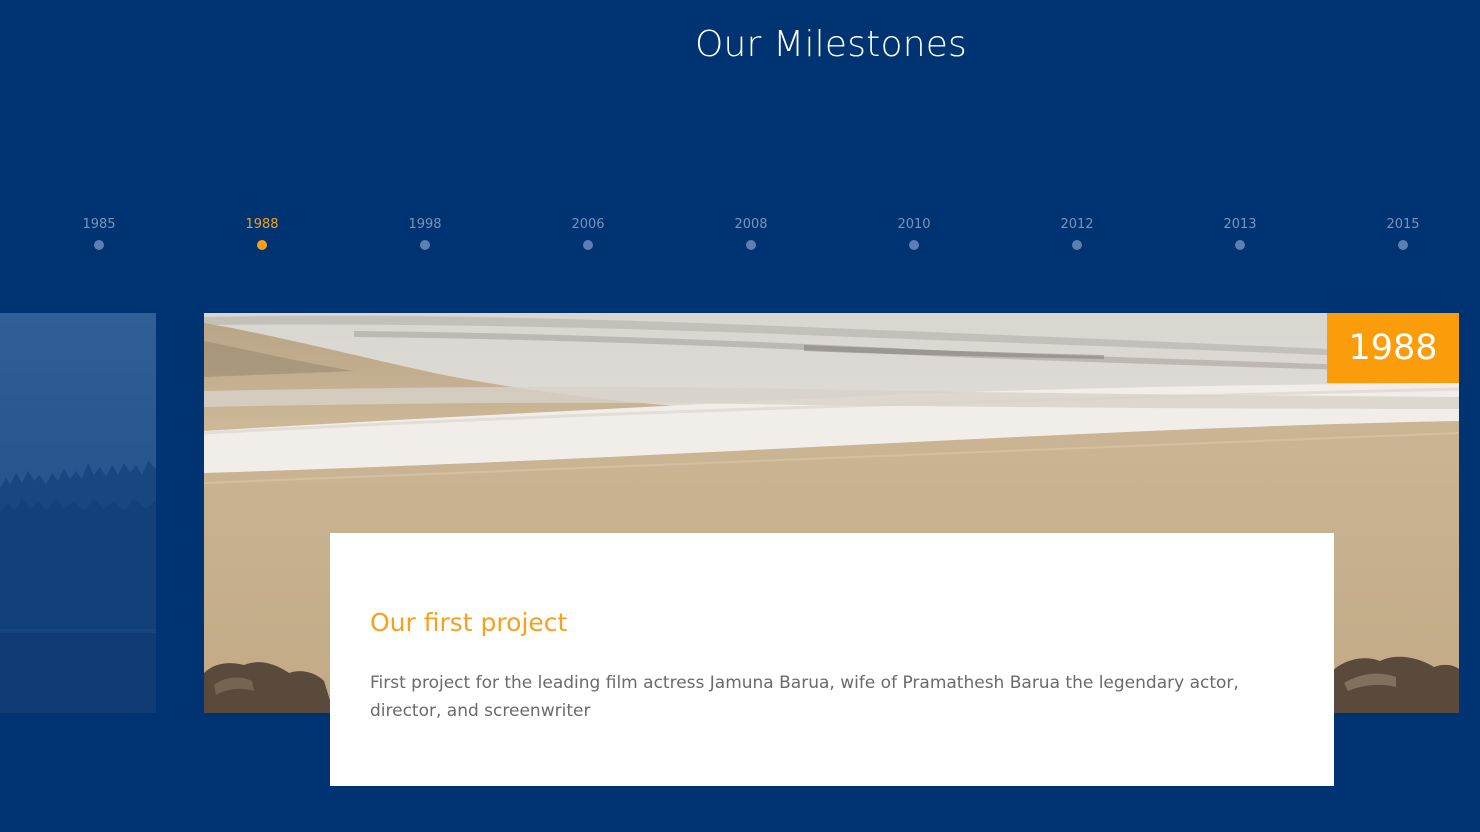  I want to click on timeline-item-1988: 1988, so click(262, 233).